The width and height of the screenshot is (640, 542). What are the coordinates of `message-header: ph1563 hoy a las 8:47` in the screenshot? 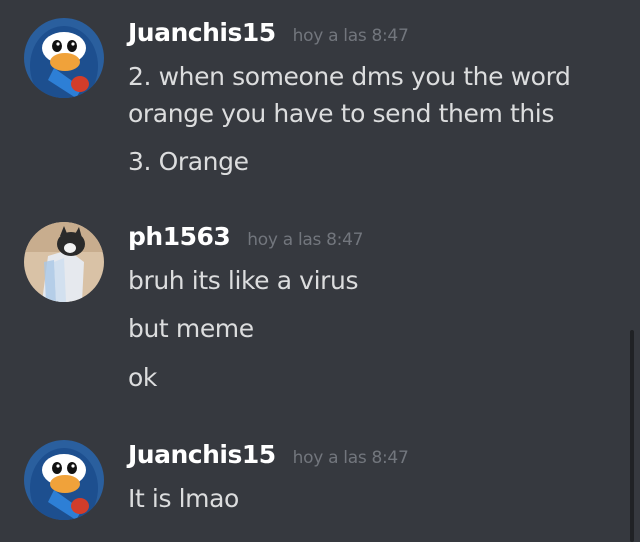 It's located at (245, 242).